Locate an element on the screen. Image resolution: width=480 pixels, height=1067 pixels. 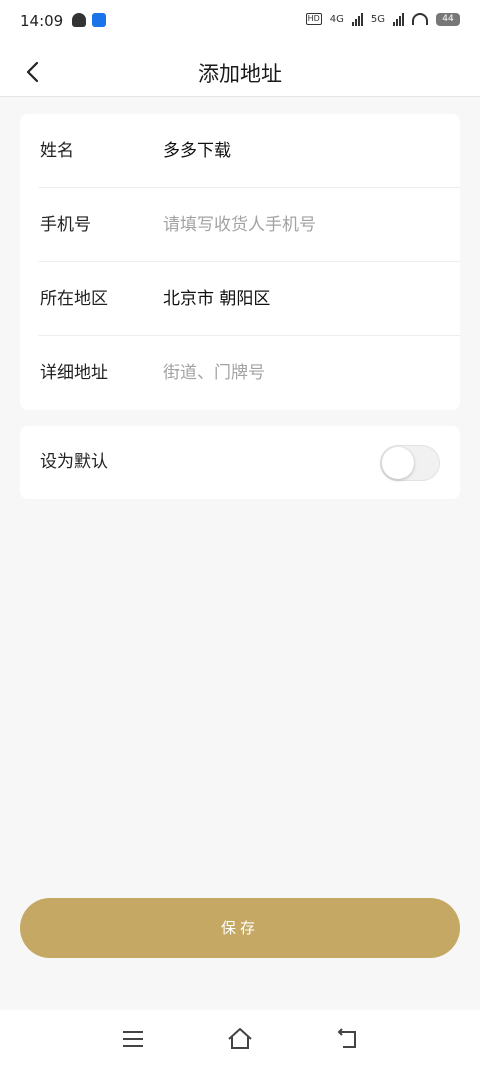
detail-row: 详细地址 is located at coordinates (240, 373).